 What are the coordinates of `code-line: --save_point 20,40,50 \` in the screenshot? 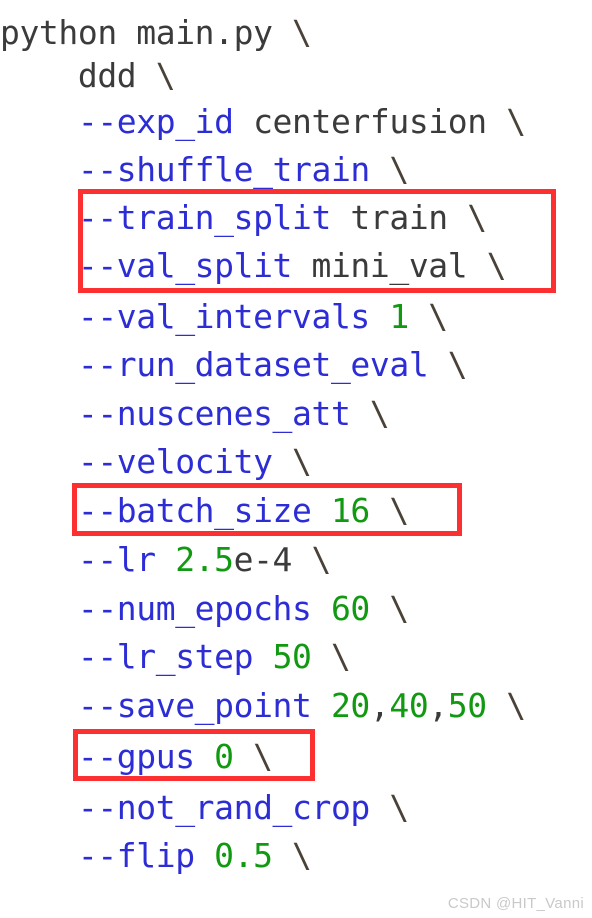 It's located at (263, 705).